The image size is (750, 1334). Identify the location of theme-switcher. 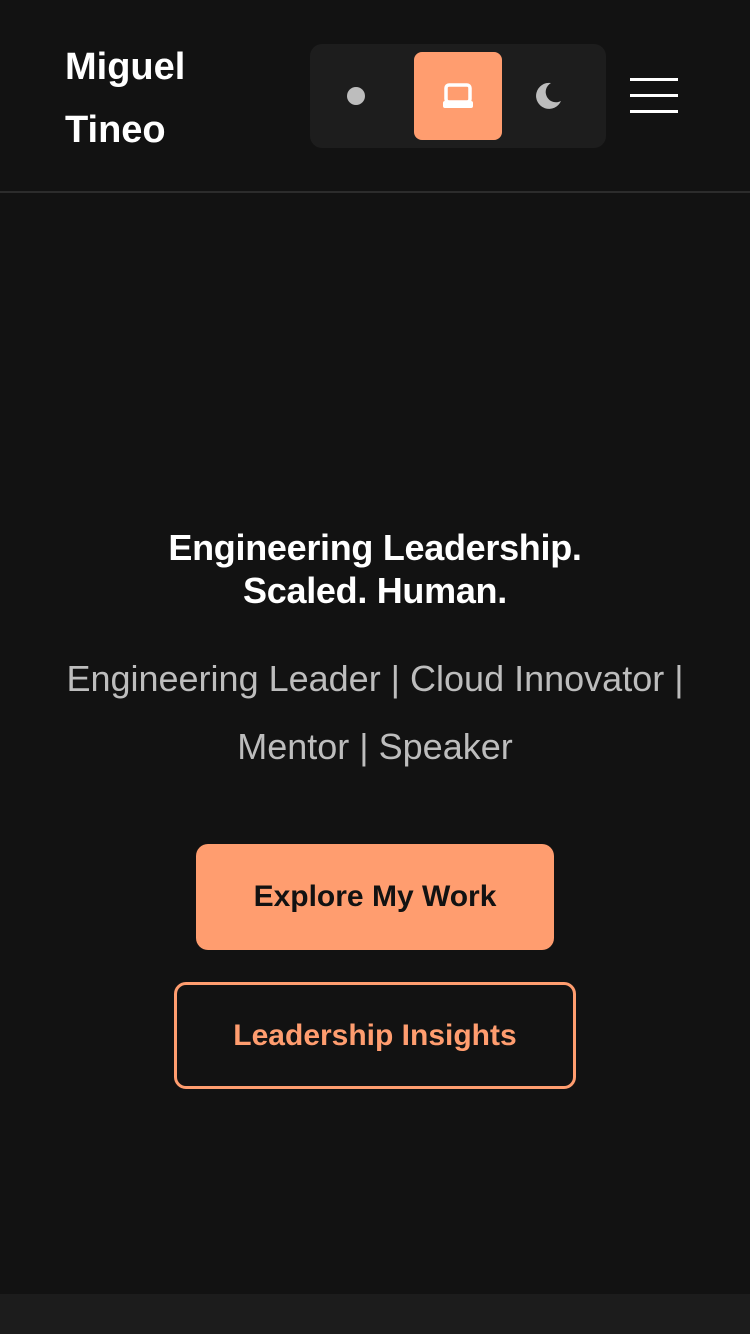
(458, 96).